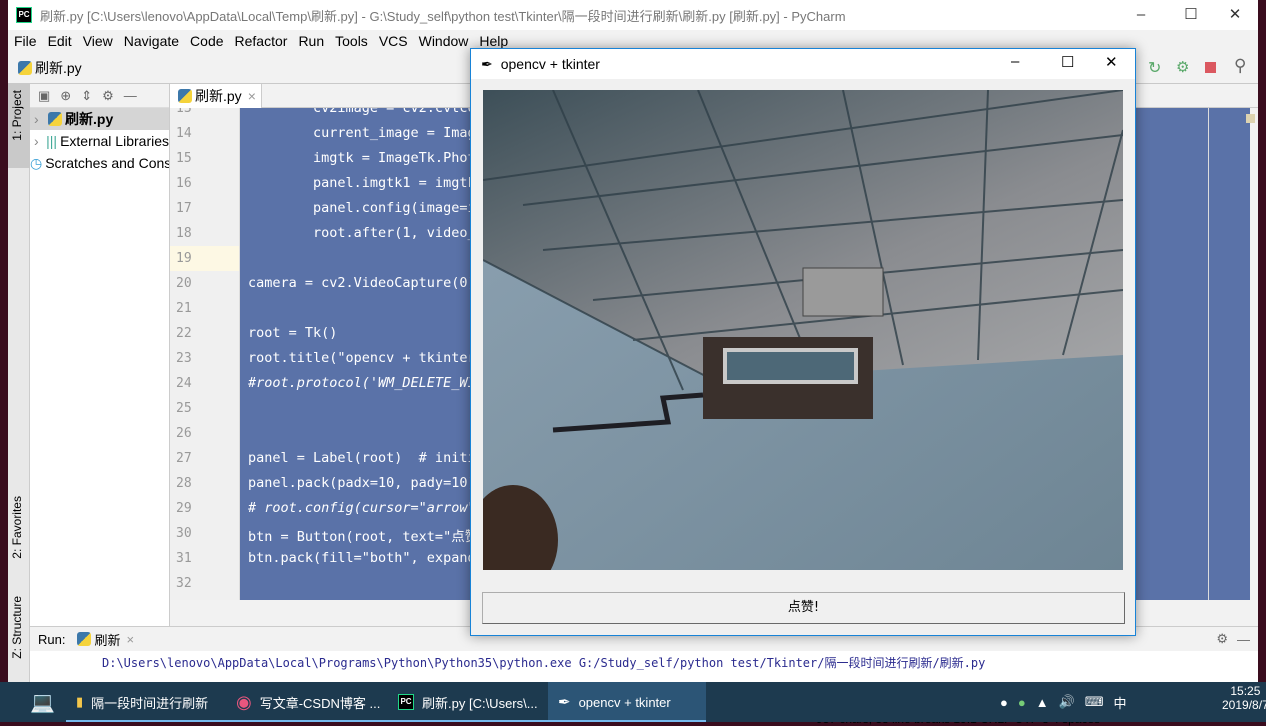 This screenshot has width=1266, height=726. I want to click on line-number: 21, so click(184, 308).